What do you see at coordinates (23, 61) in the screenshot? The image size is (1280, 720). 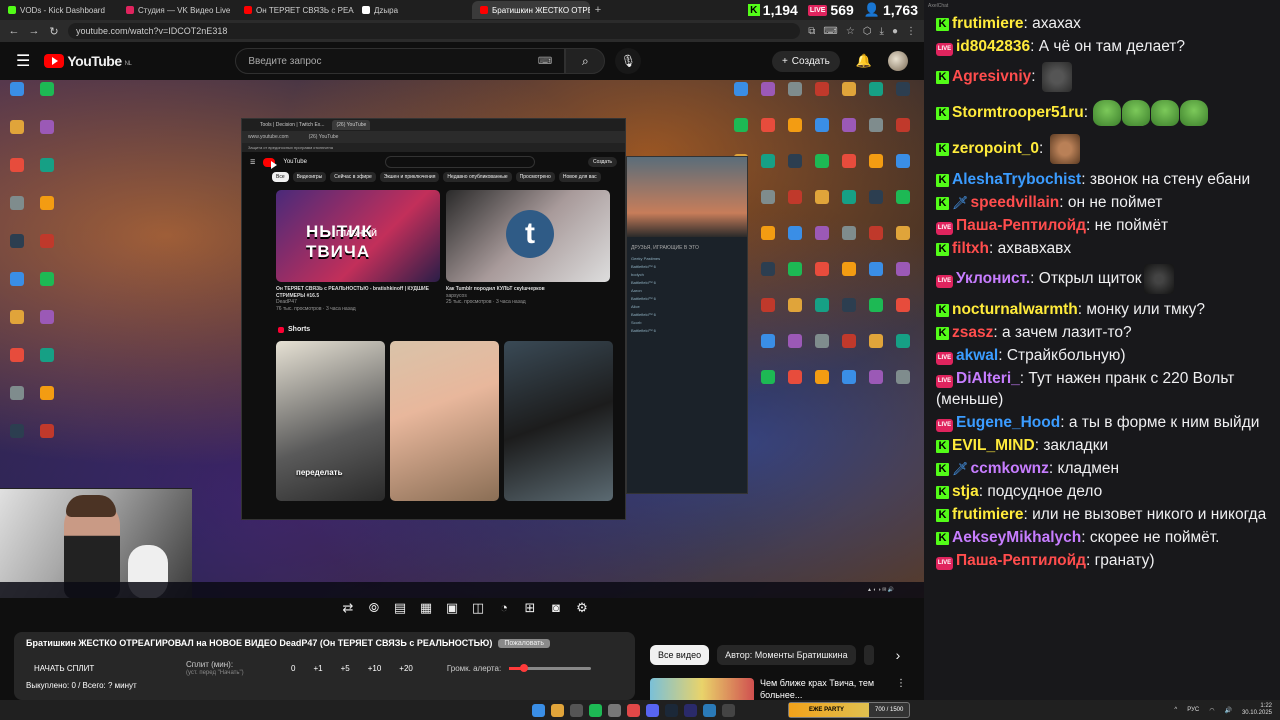 I see `hamburger-menu-icon: ☰` at bounding box center [23, 61].